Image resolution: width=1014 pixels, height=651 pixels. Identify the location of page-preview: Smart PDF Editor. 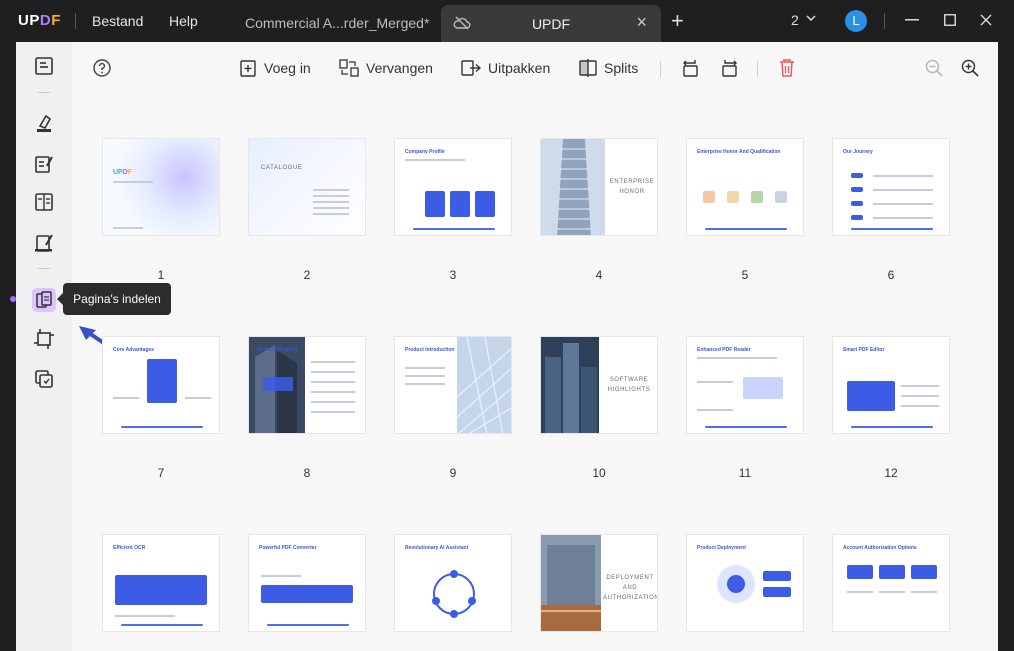
(891, 385).